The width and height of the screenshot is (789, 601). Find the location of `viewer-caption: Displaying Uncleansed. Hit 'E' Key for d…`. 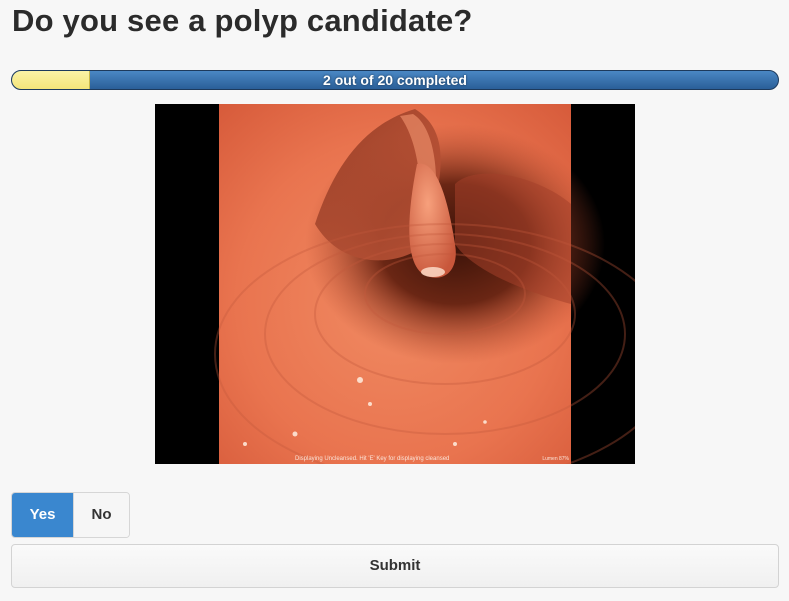

viewer-caption: Displaying Uncleansed. Hit 'E' Key for d… is located at coordinates (372, 459).